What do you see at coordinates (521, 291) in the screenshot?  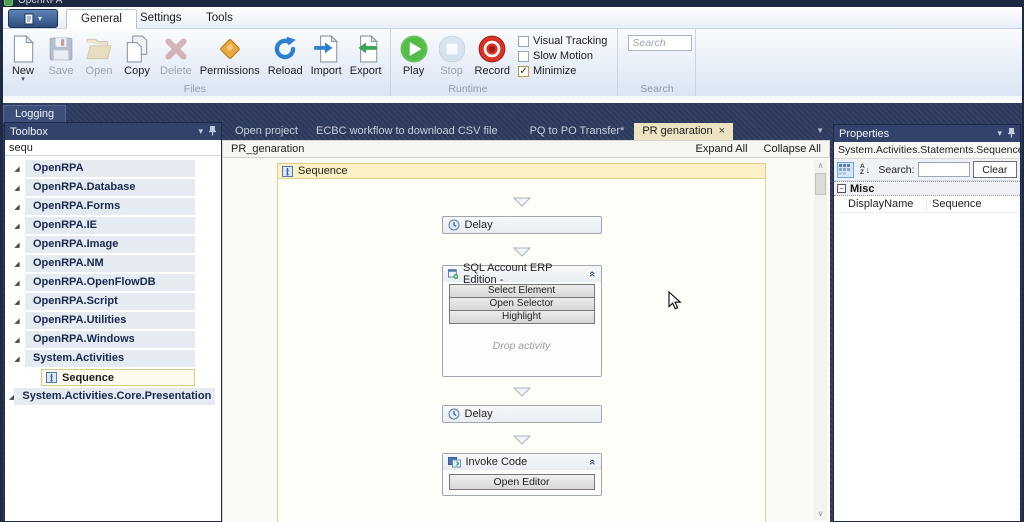 I see `select-element-button: Select Element` at bounding box center [521, 291].